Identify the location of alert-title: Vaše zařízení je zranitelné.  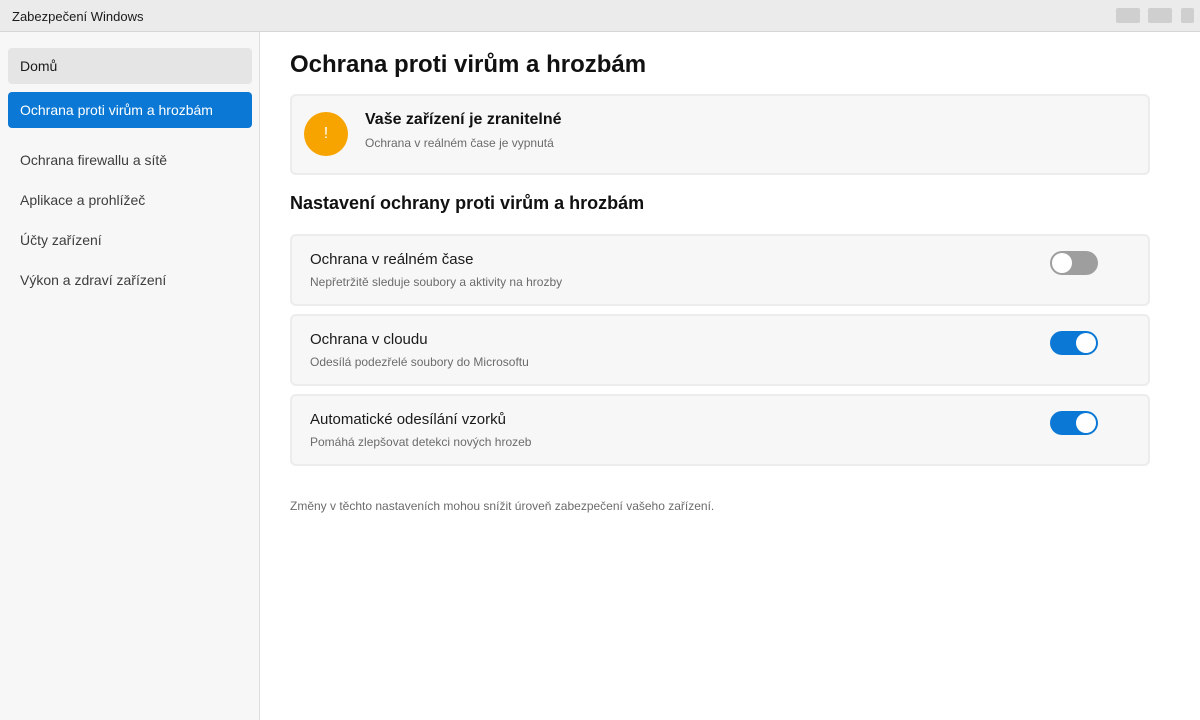
(463, 119).